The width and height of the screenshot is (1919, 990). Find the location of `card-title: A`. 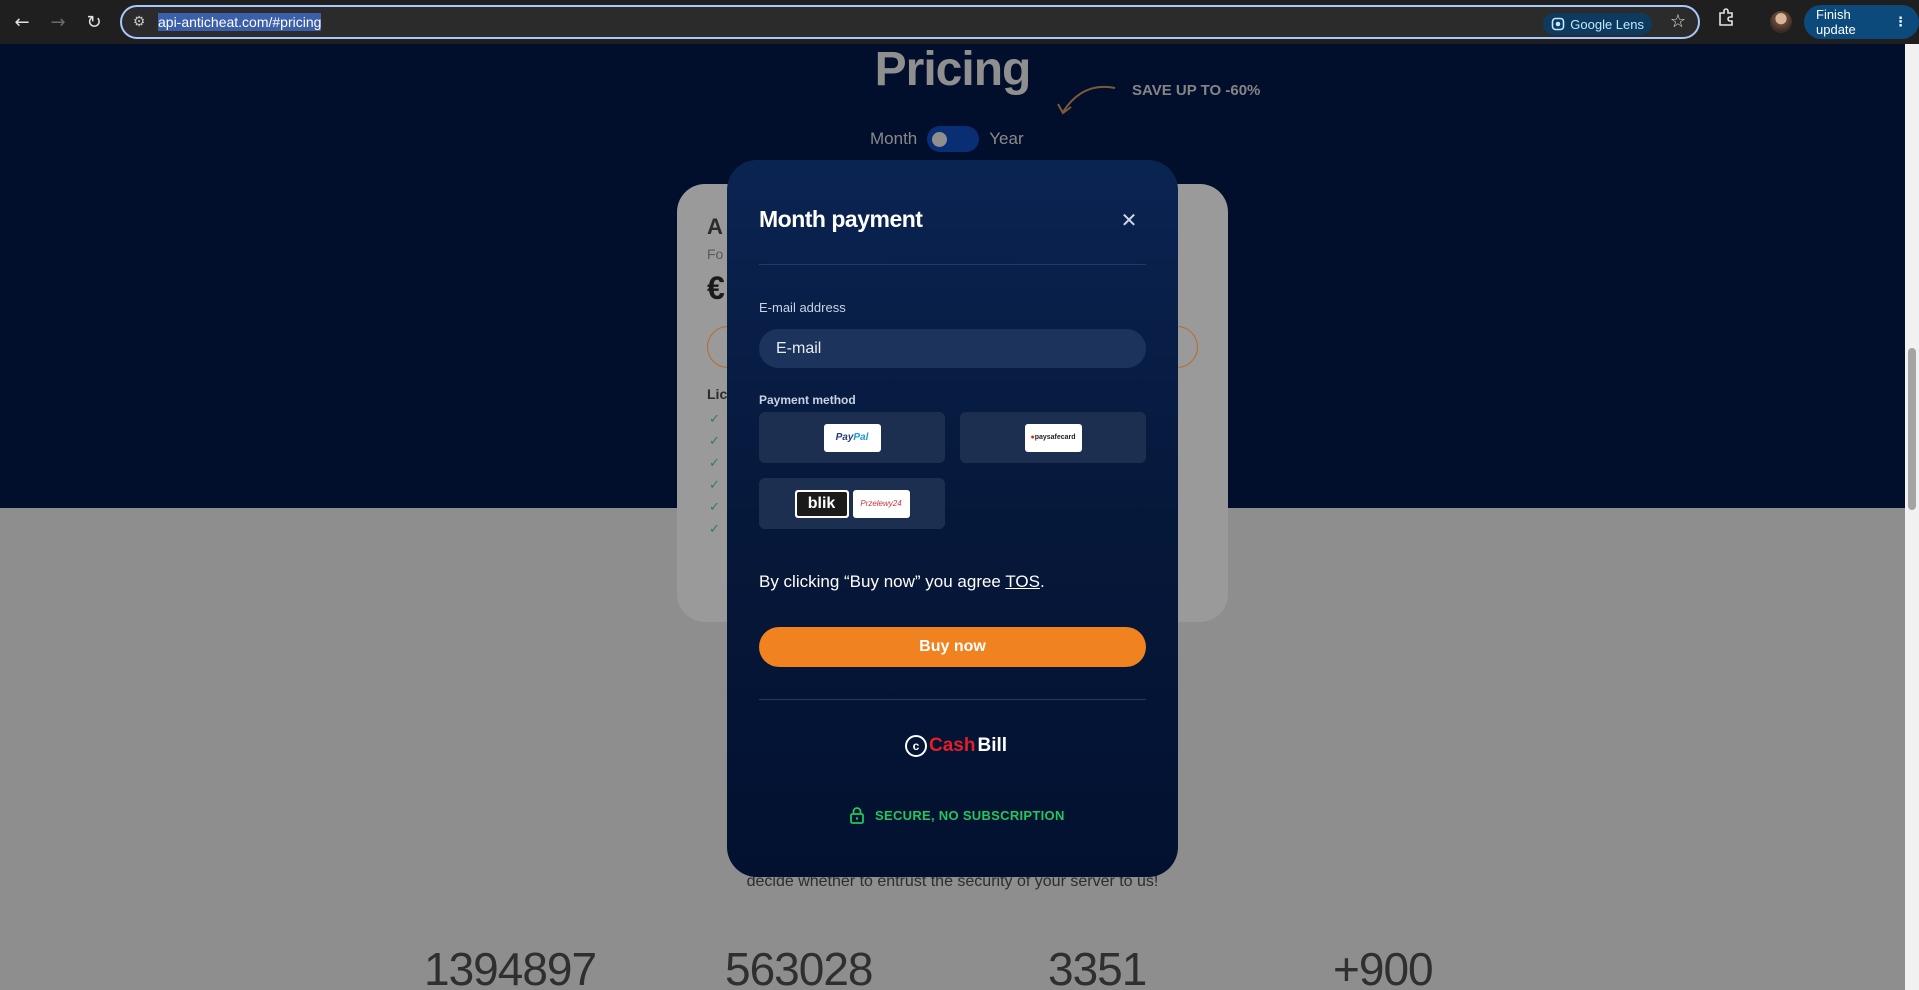

card-title: A is located at coordinates (715, 226).